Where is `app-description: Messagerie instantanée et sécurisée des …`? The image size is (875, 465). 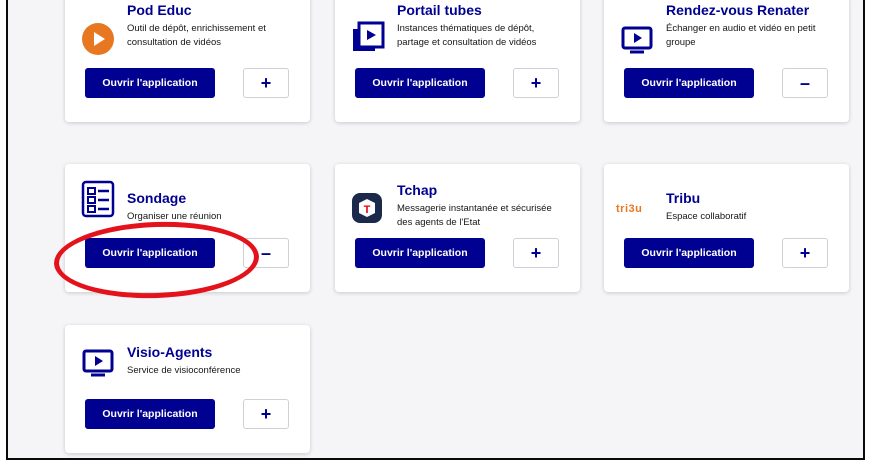
app-description: Messagerie instantanée et sécurisée des … is located at coordinates (474, 215).